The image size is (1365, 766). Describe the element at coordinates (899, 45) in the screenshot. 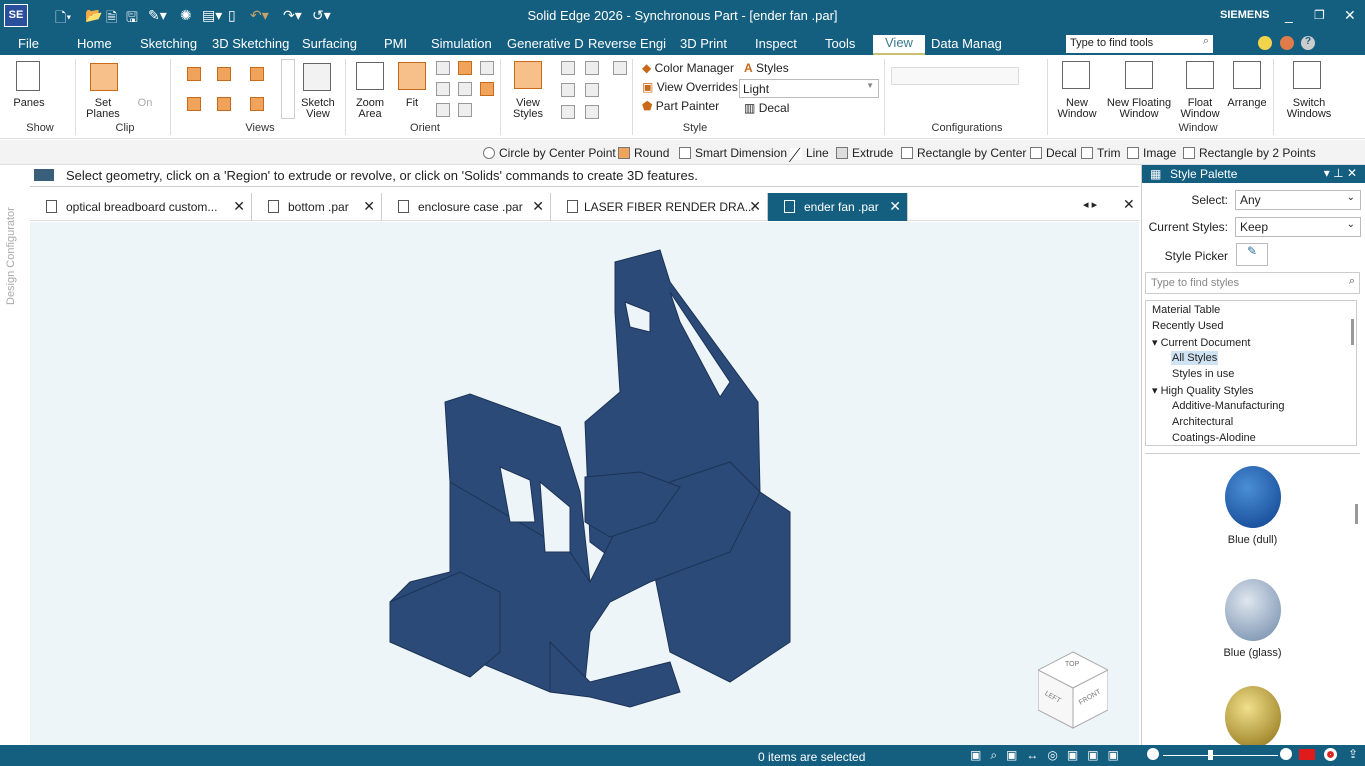

I see `tab-view: View` at that location.